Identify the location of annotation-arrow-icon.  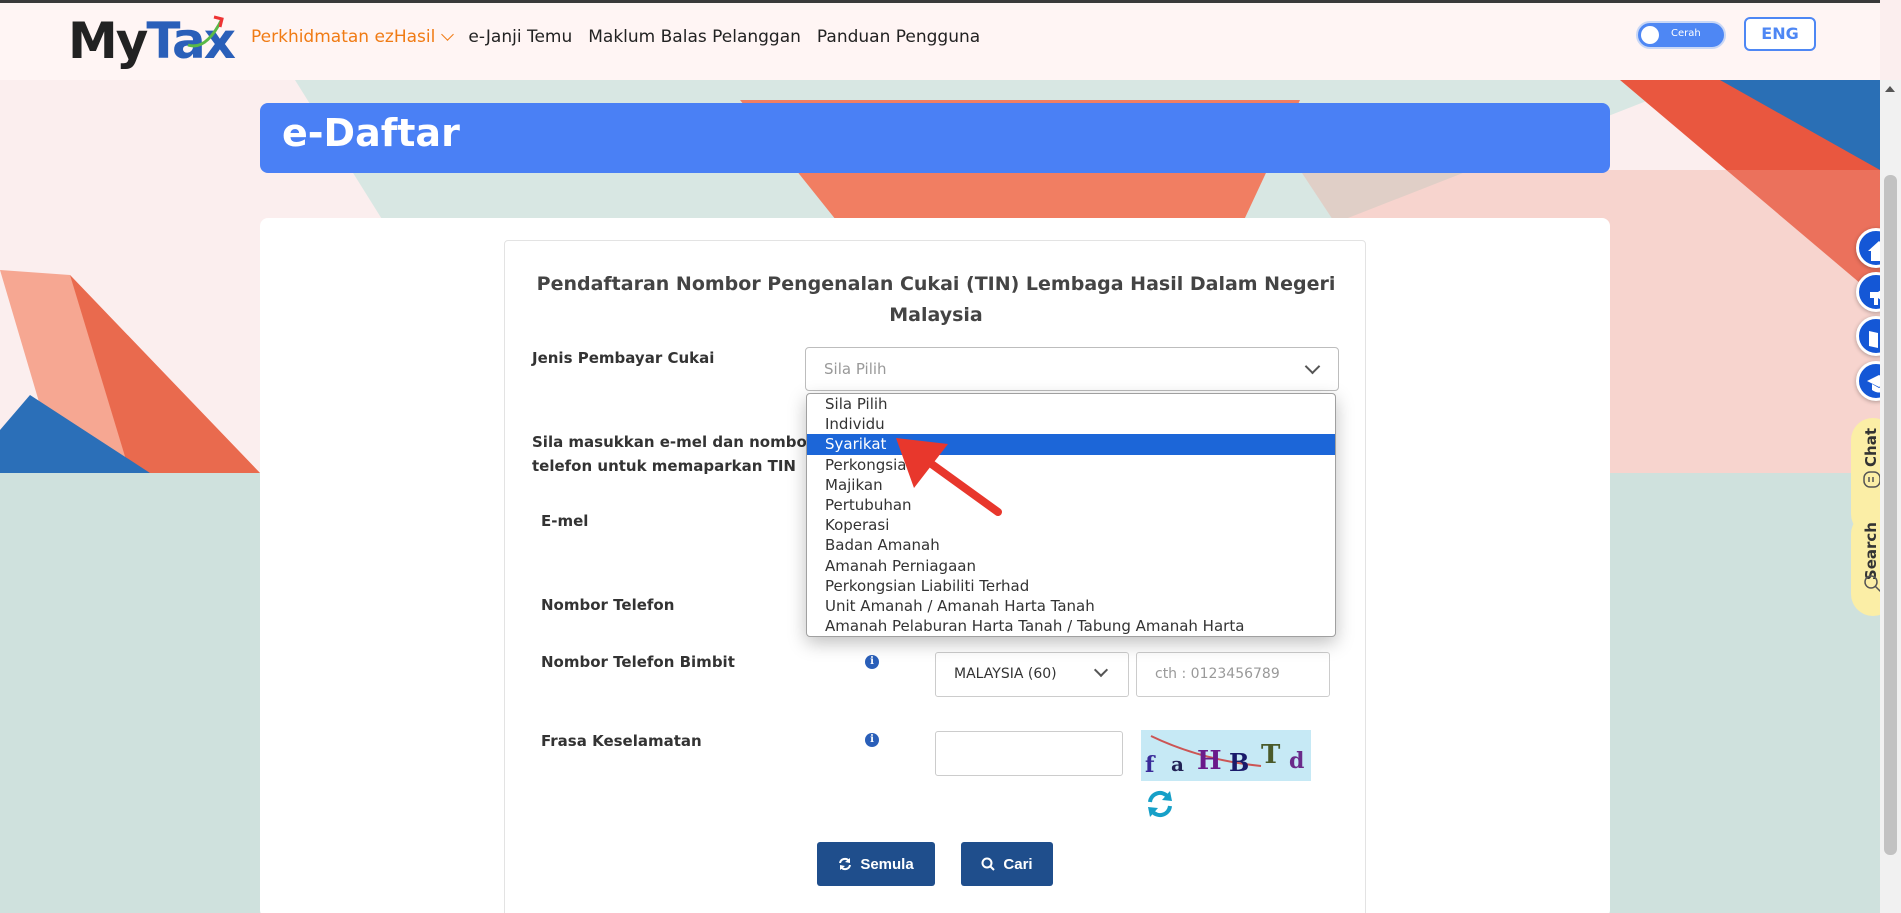
(949, 477).